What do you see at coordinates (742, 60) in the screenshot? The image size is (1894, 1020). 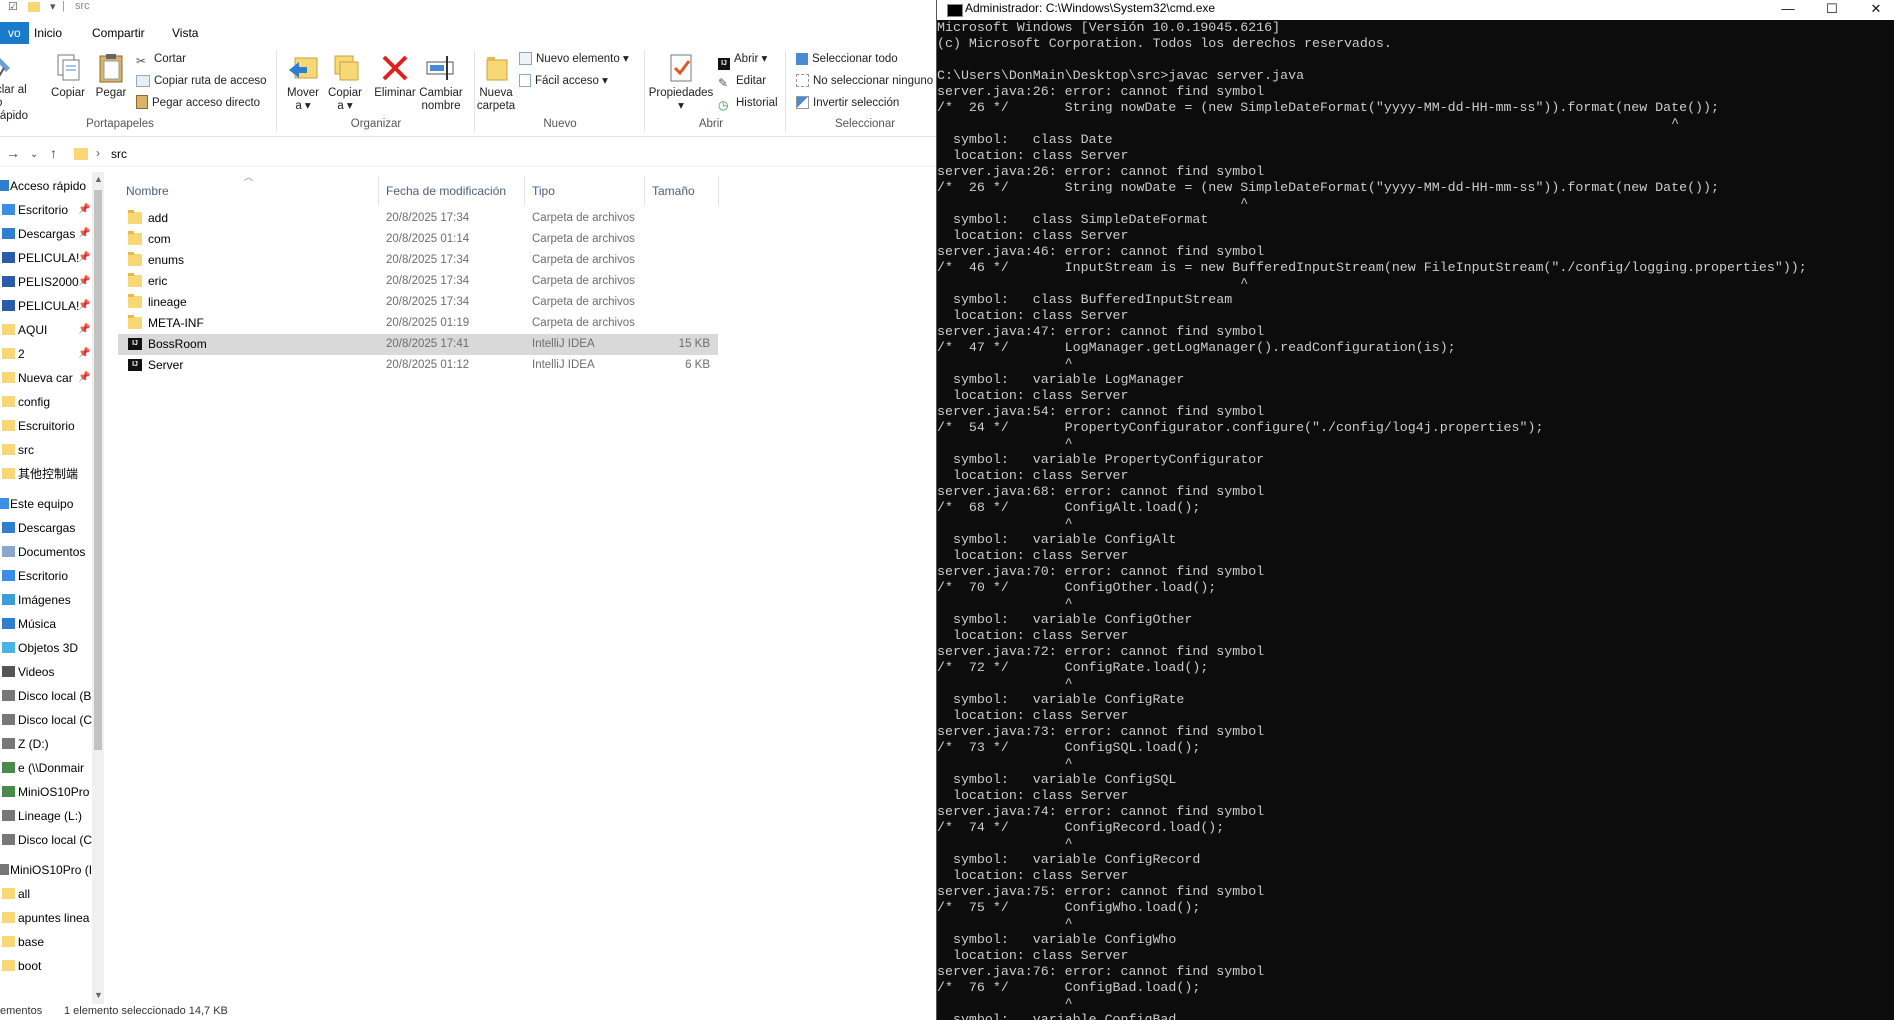 I see `open-button: IJ Abrir ▾` at bounding box center [742, 60].